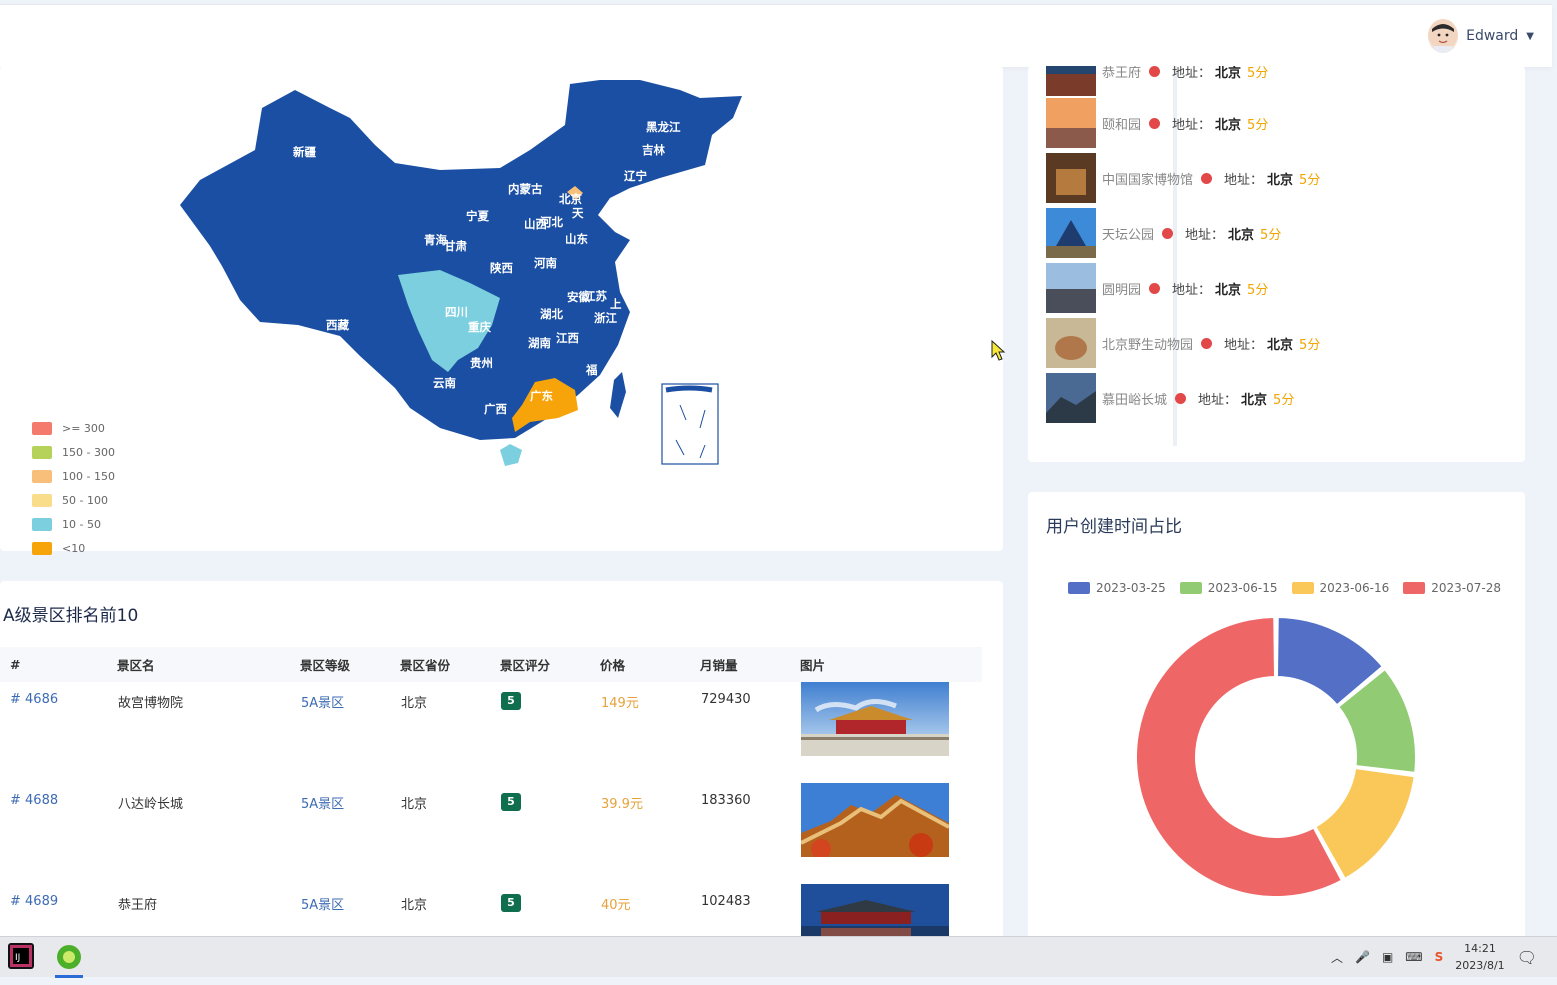 Image resolution: width=1557 pixels, height=985 pixels. I want to click on avatar, so click(1443, 36).